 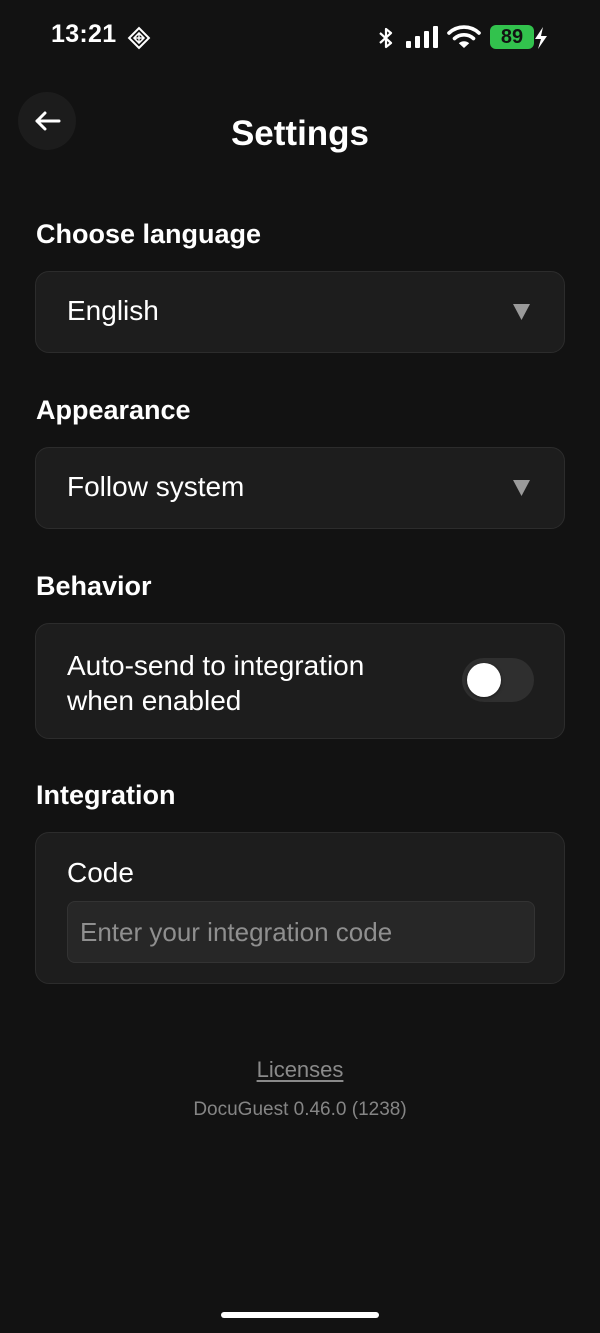 What do you see at coordinates (464, 36) in the screenshot?
I see `wifi-icon` at bounding box center [464, 36].